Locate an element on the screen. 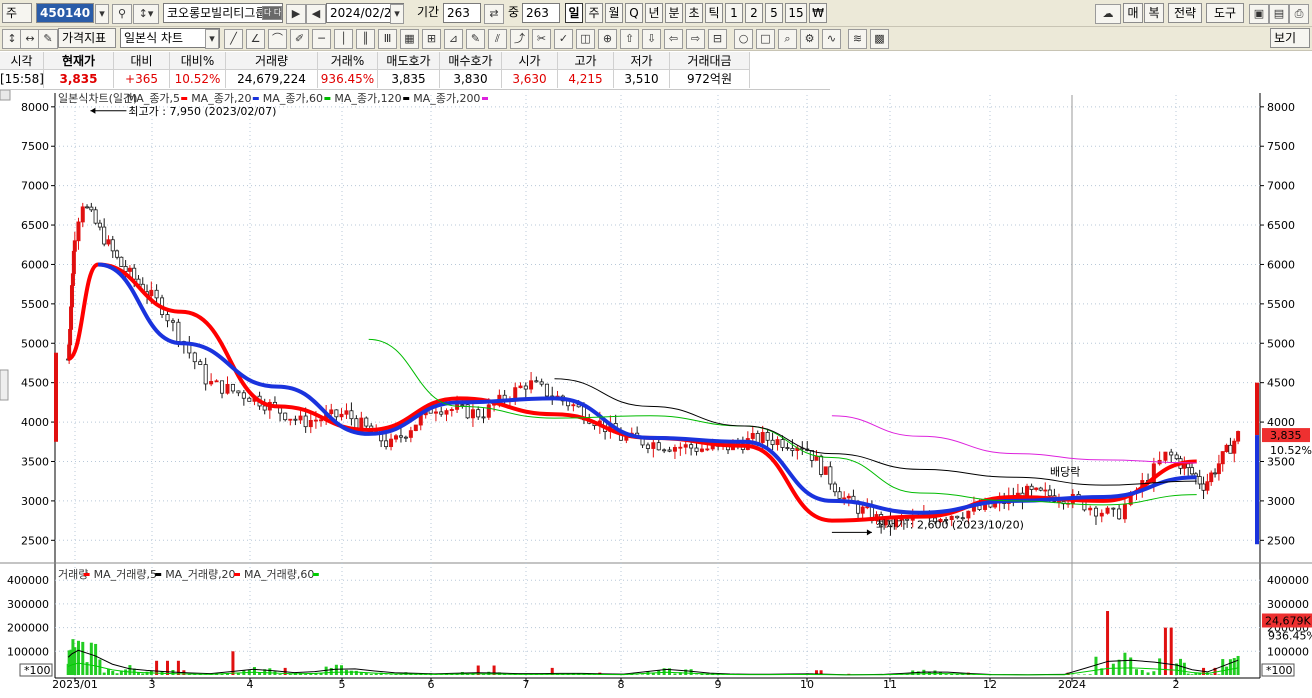 The height and width of the screenshot is (698, 1312). price-tick-label-right-10: 7500 is located at coordinates (1281, 146).